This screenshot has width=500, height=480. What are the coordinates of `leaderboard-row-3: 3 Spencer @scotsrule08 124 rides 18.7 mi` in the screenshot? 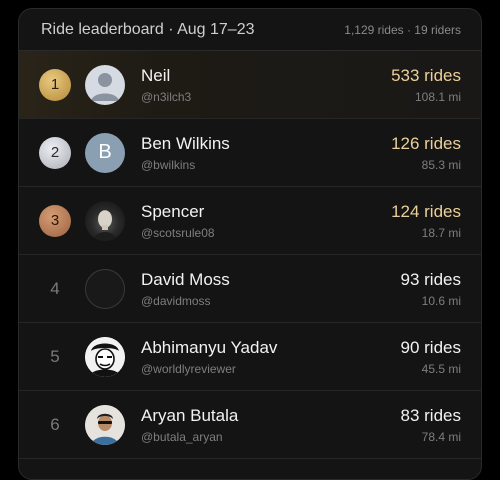 It's located at (250, 221).